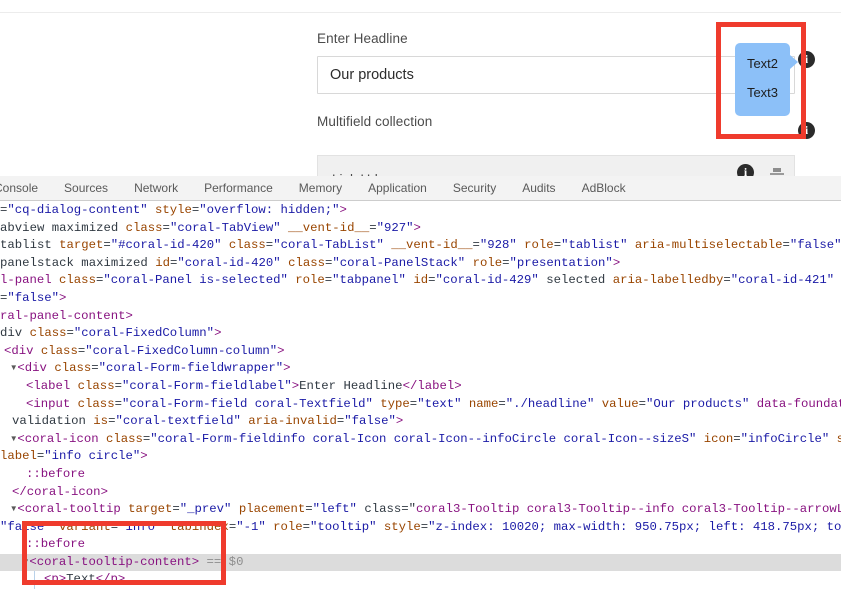 The width and height of the screenshot is (841, 589). I want to click on tab-application: Application, so click(397, 188).